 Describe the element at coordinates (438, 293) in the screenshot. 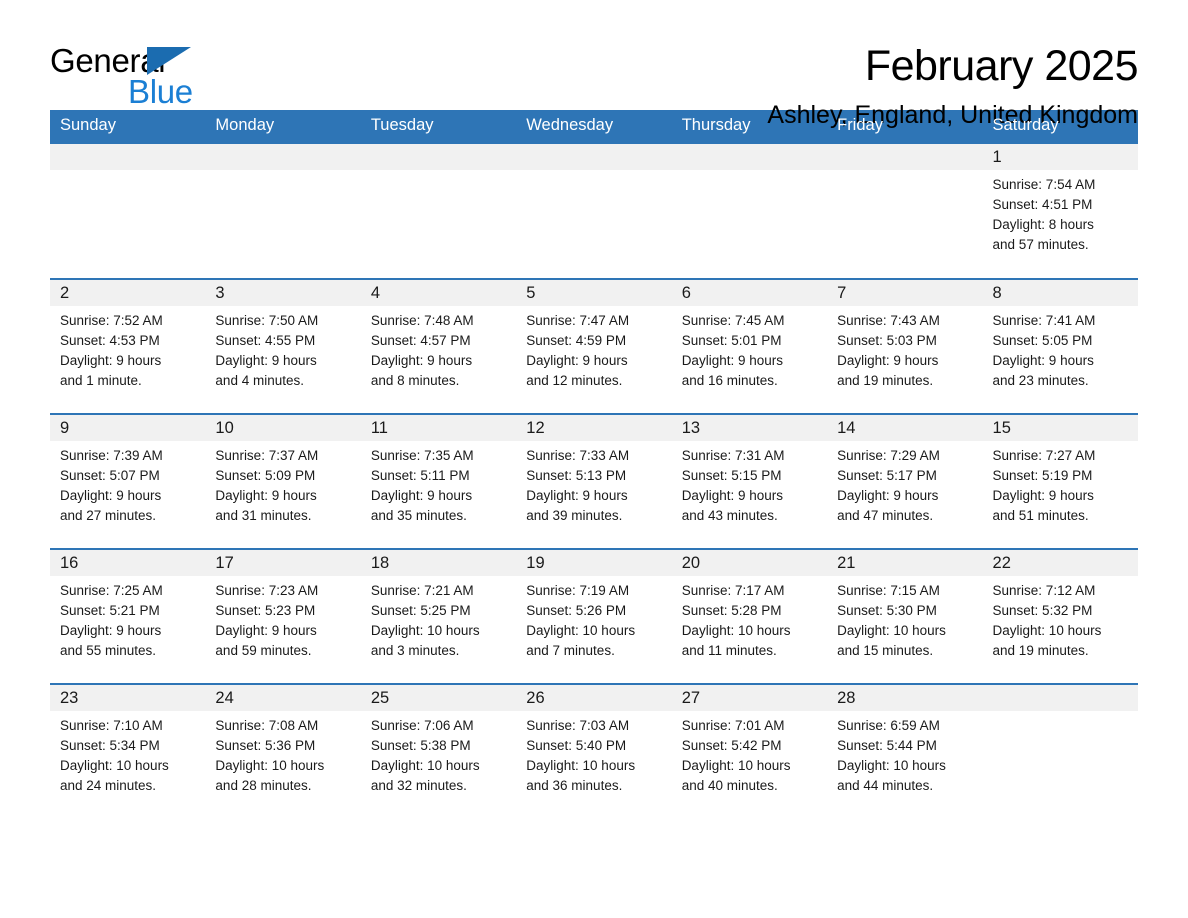

I see `day-number: 4` at that location.